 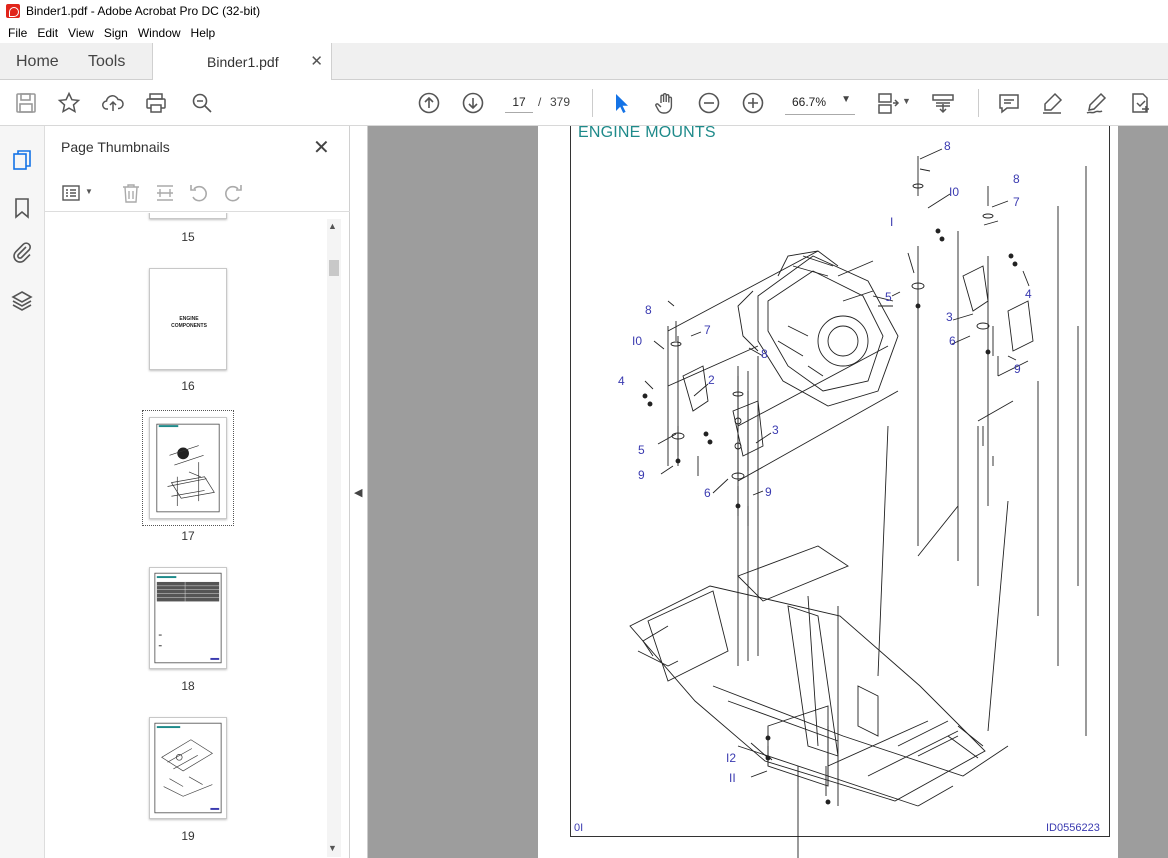 What do you see at coordinates (113, 103) in the screenshot?
I see `cloud-upload-icon` at bounding box center [113, 103].